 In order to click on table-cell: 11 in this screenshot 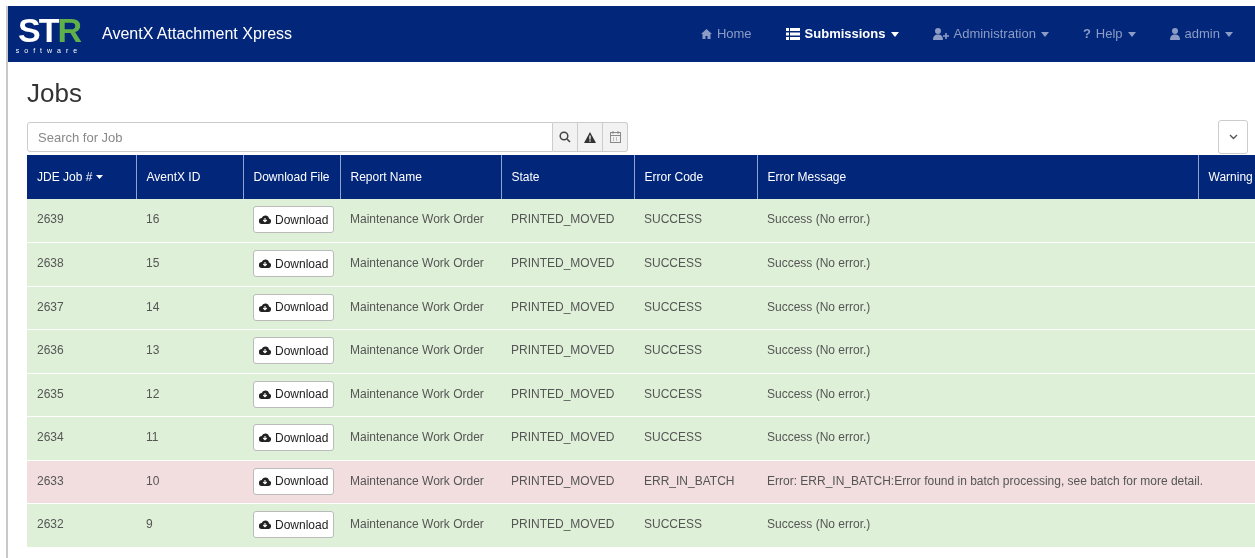, I will do `click(152, 437)`.